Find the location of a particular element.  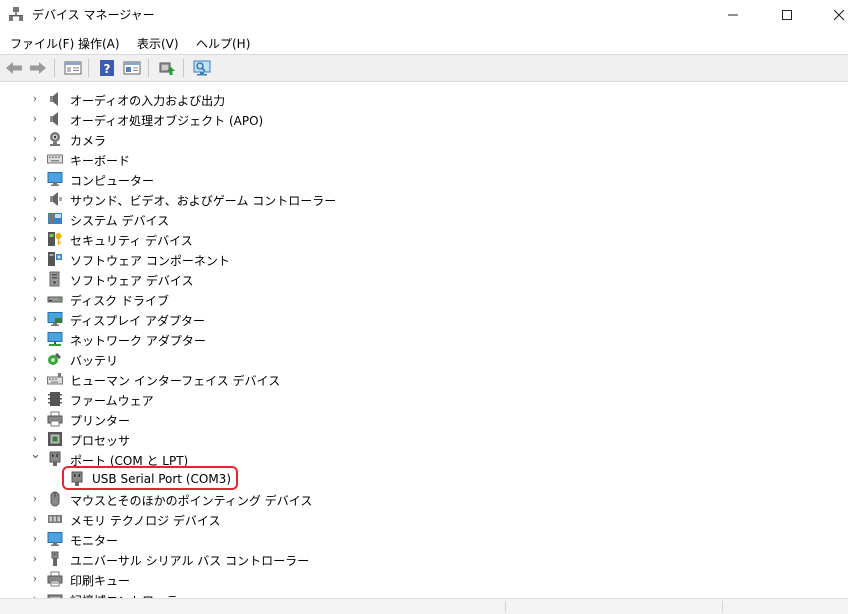

tree-category-item: › バッテリ is located at coordinates (424, 359).